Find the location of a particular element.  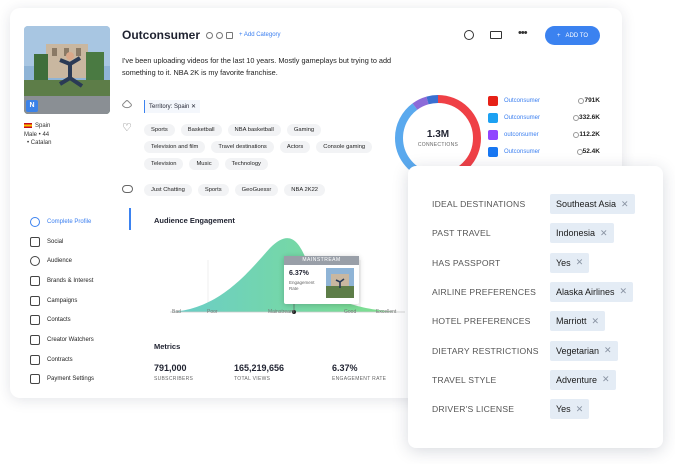

interest-chip: NBA basketball is located at coordinates (254, 130).